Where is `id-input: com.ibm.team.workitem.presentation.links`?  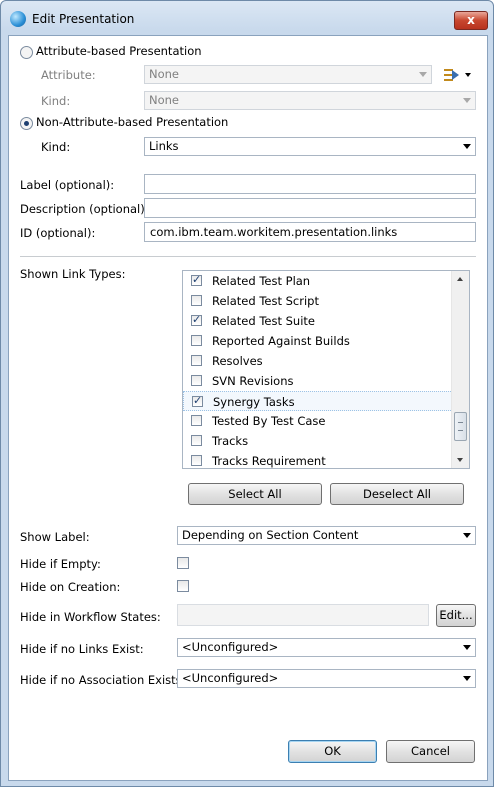
id-input: com.ibm.team.workitem.presentation.links is located at coordinates (310, 232).